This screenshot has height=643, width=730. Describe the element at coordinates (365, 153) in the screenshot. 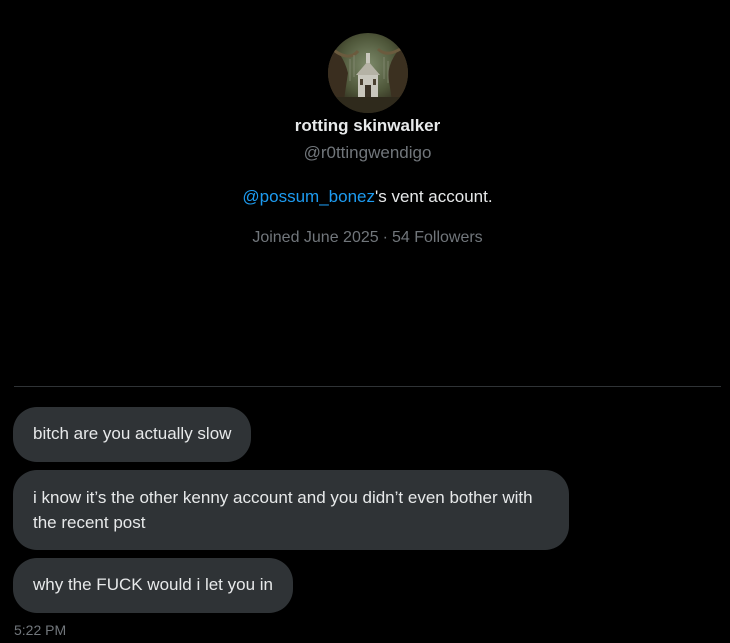

I see `handle: @r0ttingwendigo` at that location.